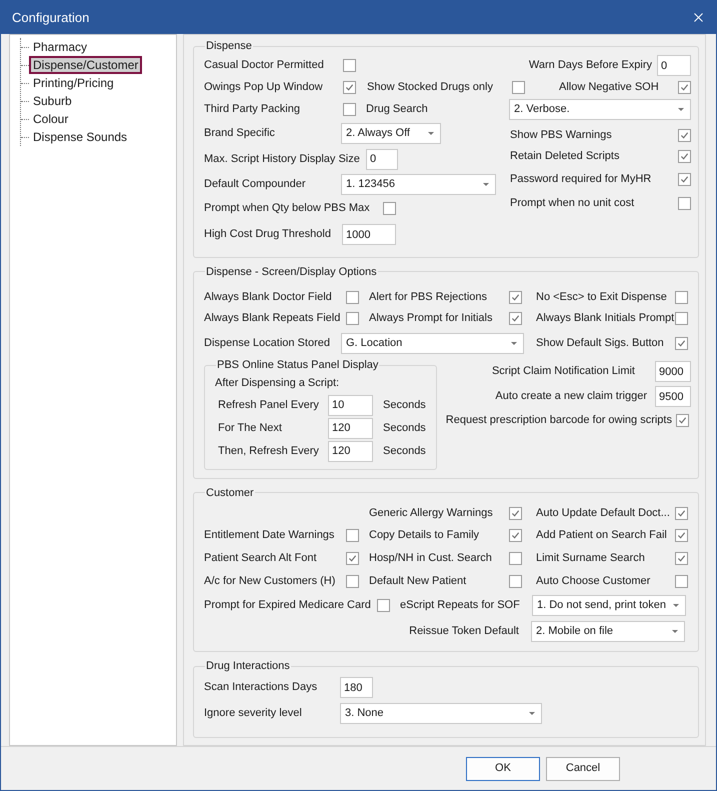 The width and height of the screenshot is (717, 791). I want to click on field-label: Third Party Packing, so click(252, 110).